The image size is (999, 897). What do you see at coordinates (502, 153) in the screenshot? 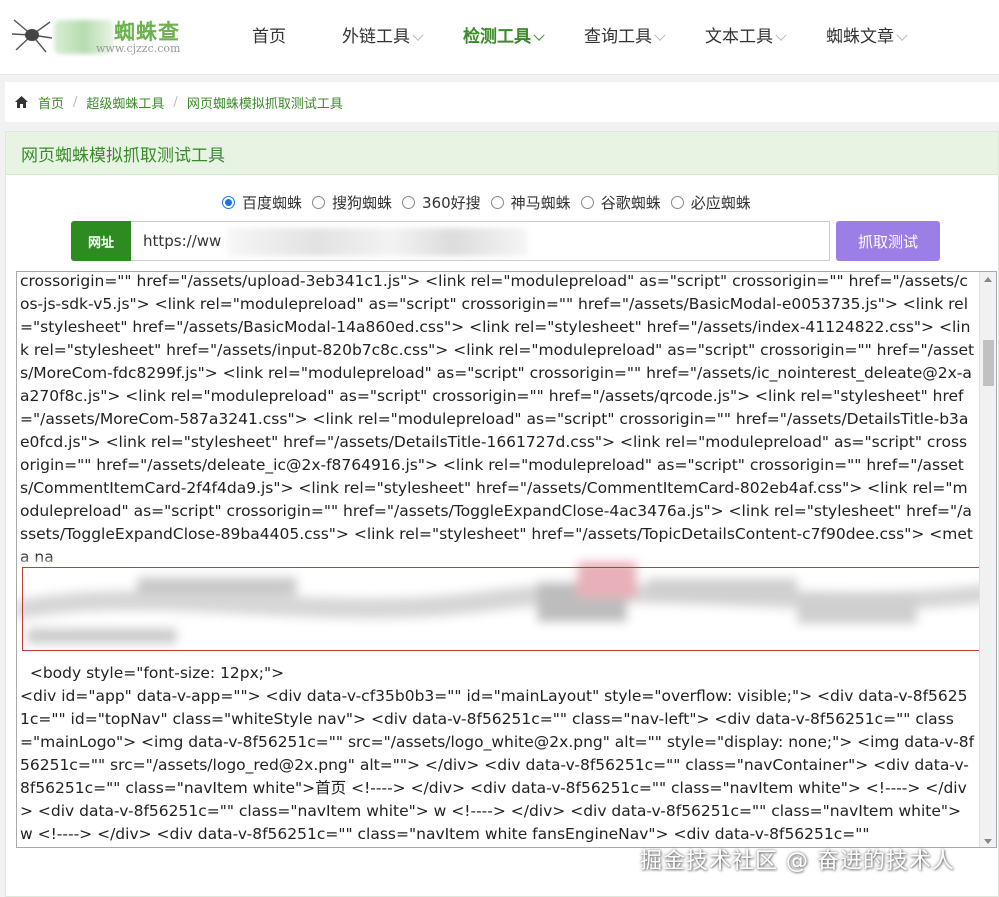
I see `panel-title: 网页蜘蛛模拟抓取测试工具` at bounding box center [502, 153].